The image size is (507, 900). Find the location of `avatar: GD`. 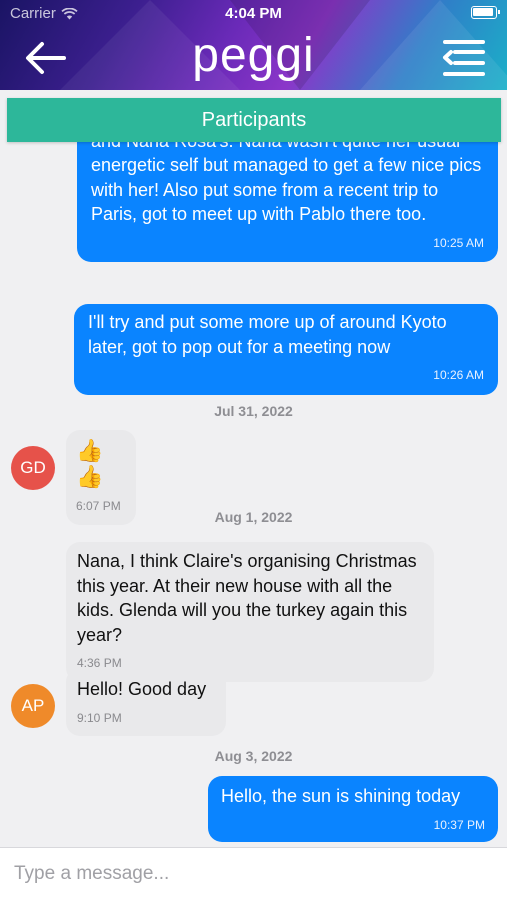

avatar: GD is located at coordinates (33, 468).